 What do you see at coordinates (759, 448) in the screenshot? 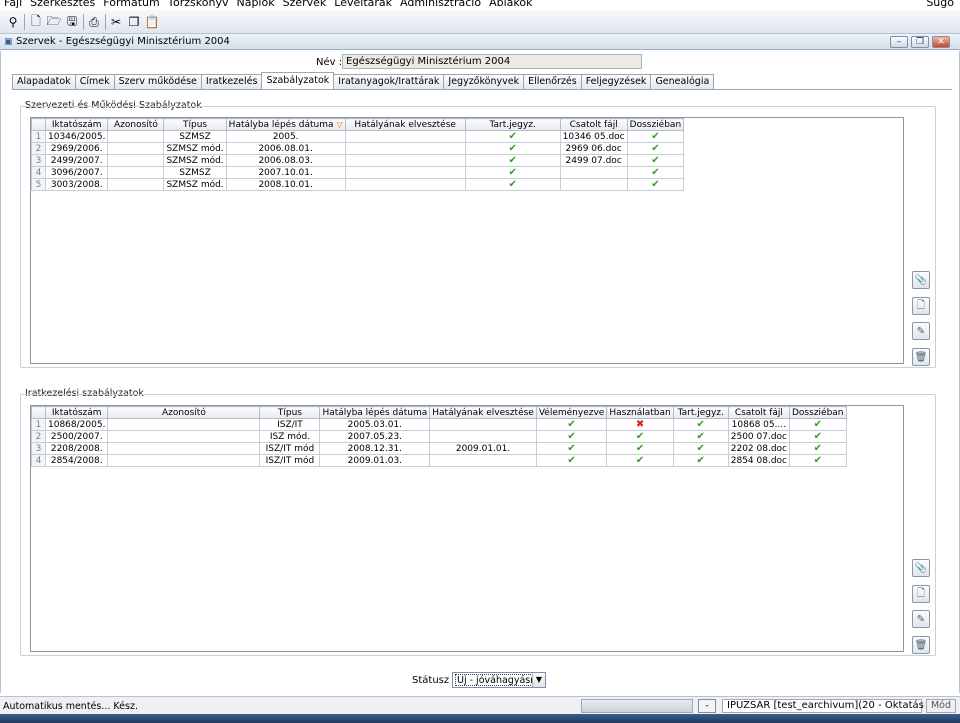
I see `table-cell: 2202 08.doc` at bounding box center [759, 448].